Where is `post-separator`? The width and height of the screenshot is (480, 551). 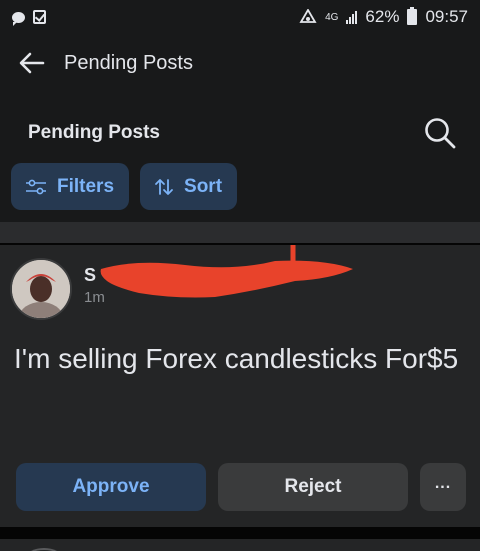 post-separator is located at coordinates (240, 533).